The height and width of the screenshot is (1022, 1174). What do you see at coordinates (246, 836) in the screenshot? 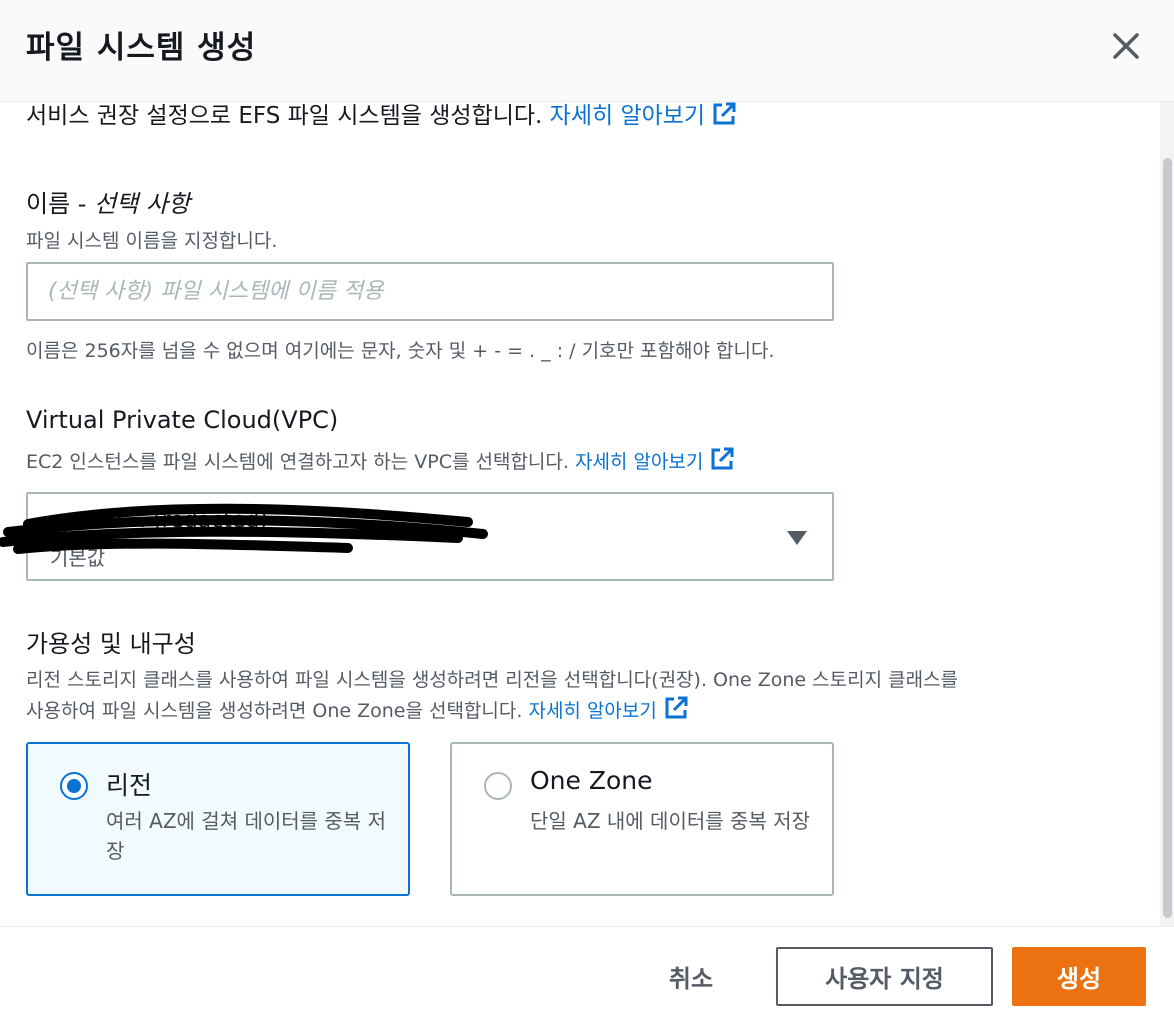
I see `regional-option-description: 여러 AZ에 걸쳐 데이터를 중복 저장` at bounding box center [246, 836].